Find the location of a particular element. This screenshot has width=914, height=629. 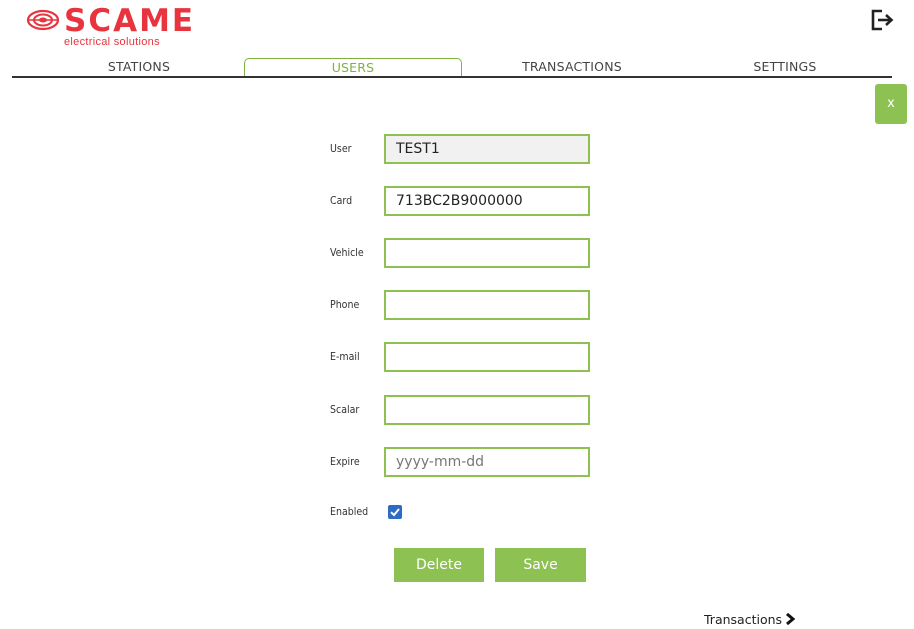

tab-settings: SETTINGS is located at coordinates (785, 67).